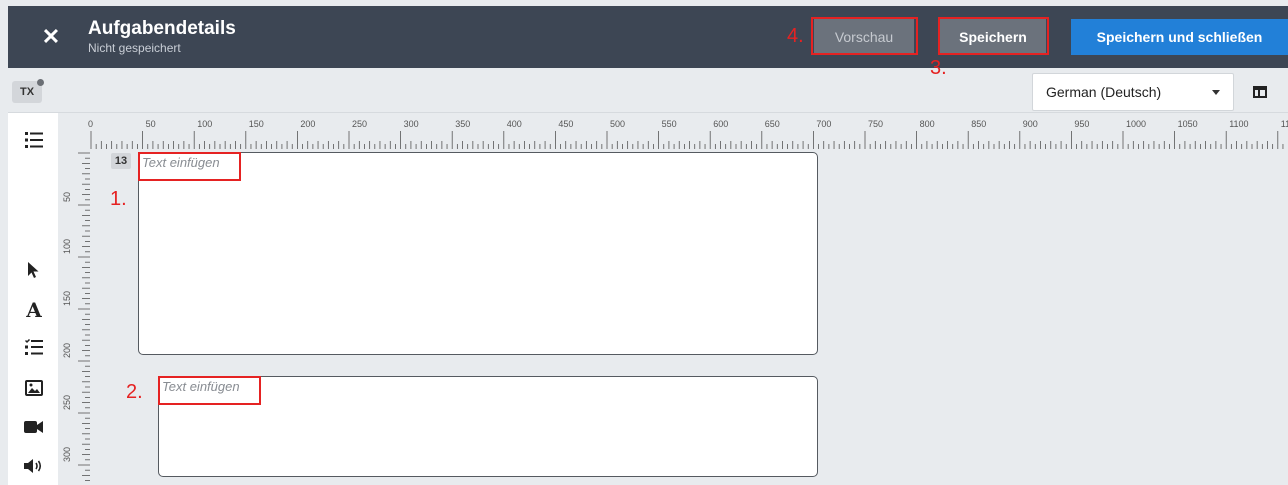  I want to click on save-status: Nicht gespeichert, so click(134, 48).